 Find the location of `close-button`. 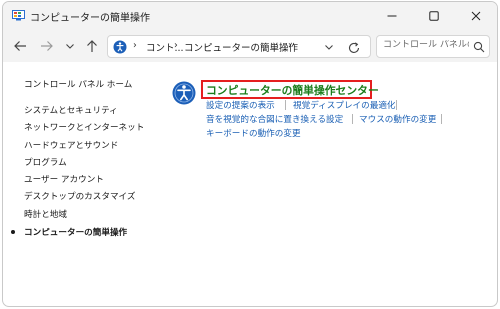

close-button is located at coordinates (476, 16).